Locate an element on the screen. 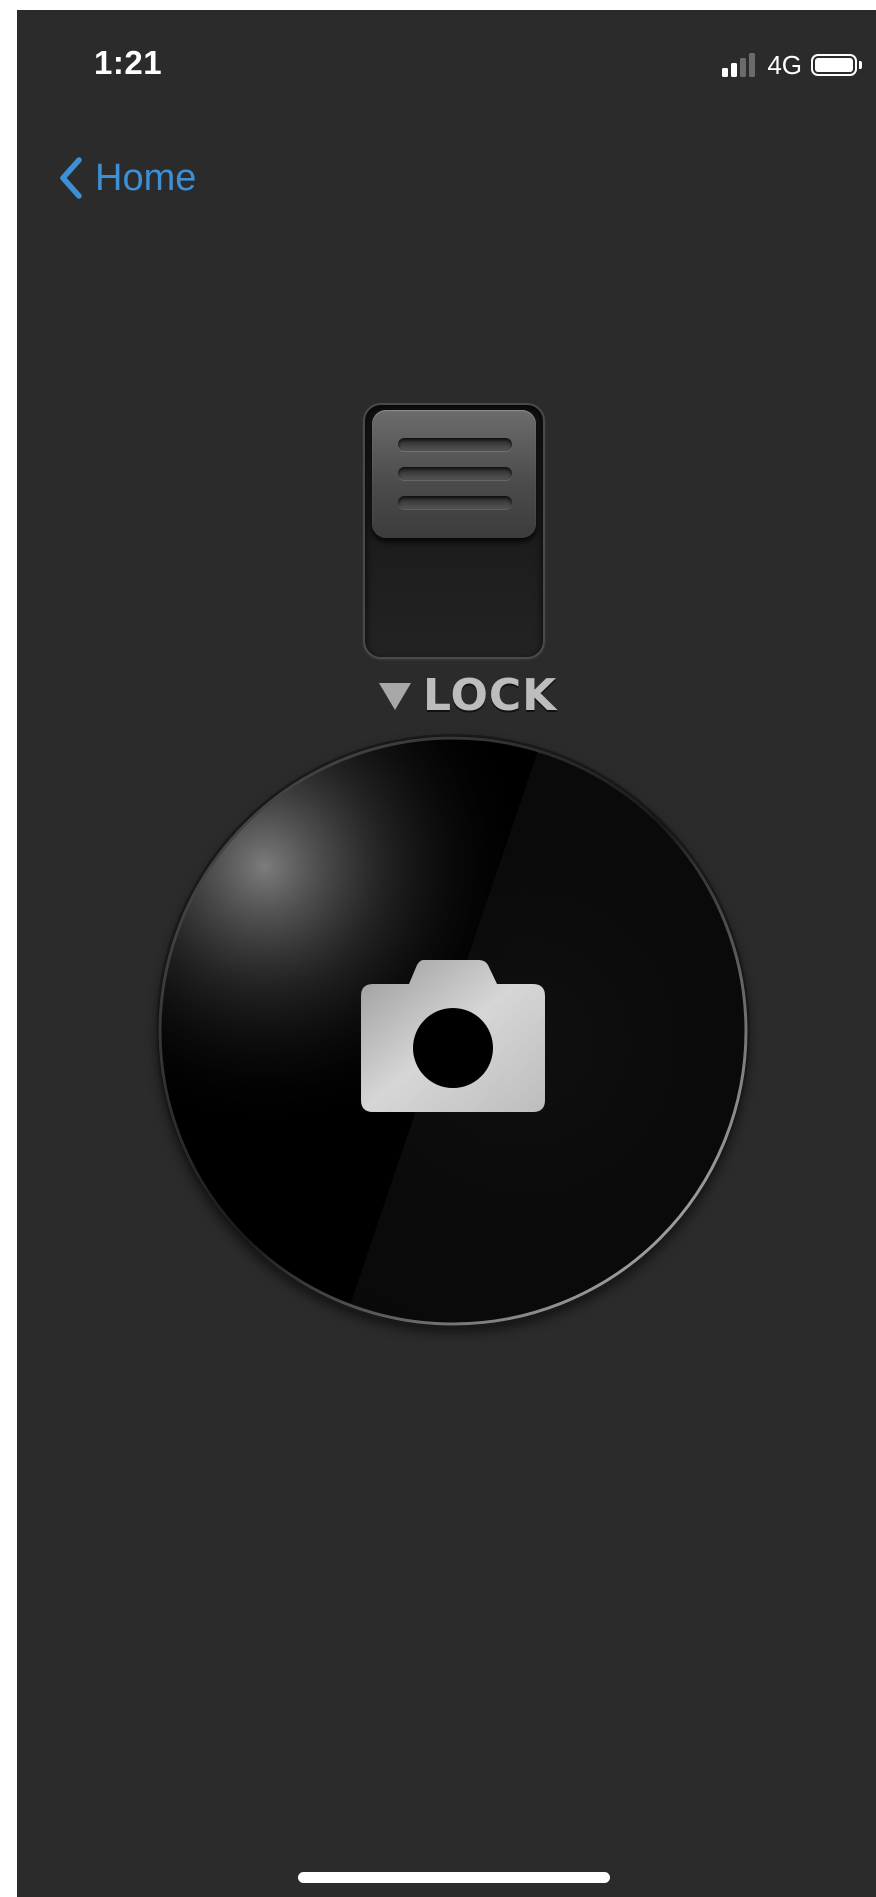 This screenshot has width=876, height=1897. status-indicators: 4G is located at coordinates (792, 65).